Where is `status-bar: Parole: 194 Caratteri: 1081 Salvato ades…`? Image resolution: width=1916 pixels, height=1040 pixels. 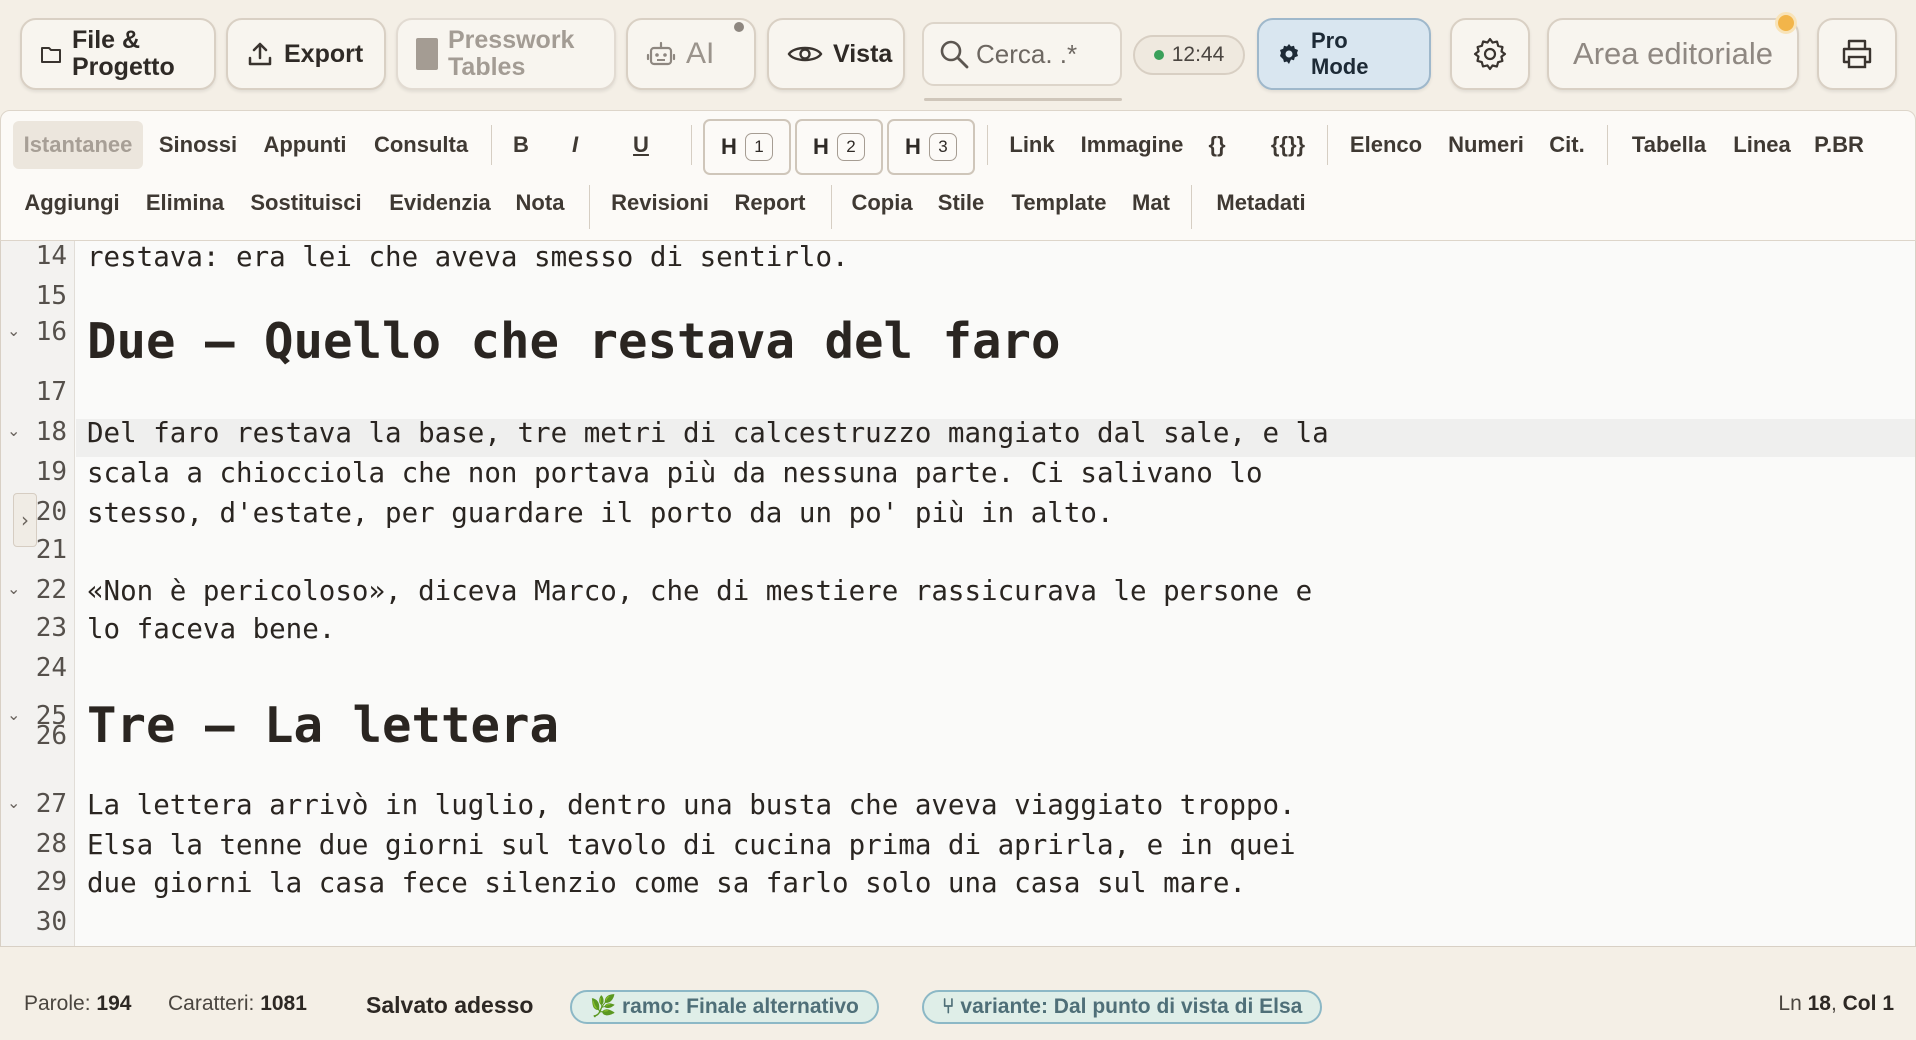 status-bar: Parole: 194 Caratteri: 1081 Salvato ades… is located at coordinates (958, 1006).